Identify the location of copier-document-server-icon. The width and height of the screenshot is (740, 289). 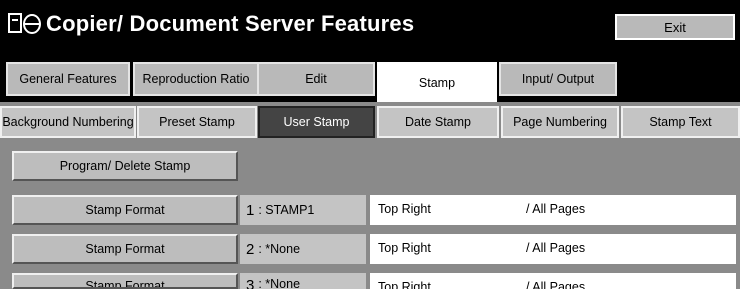
(24, 23).